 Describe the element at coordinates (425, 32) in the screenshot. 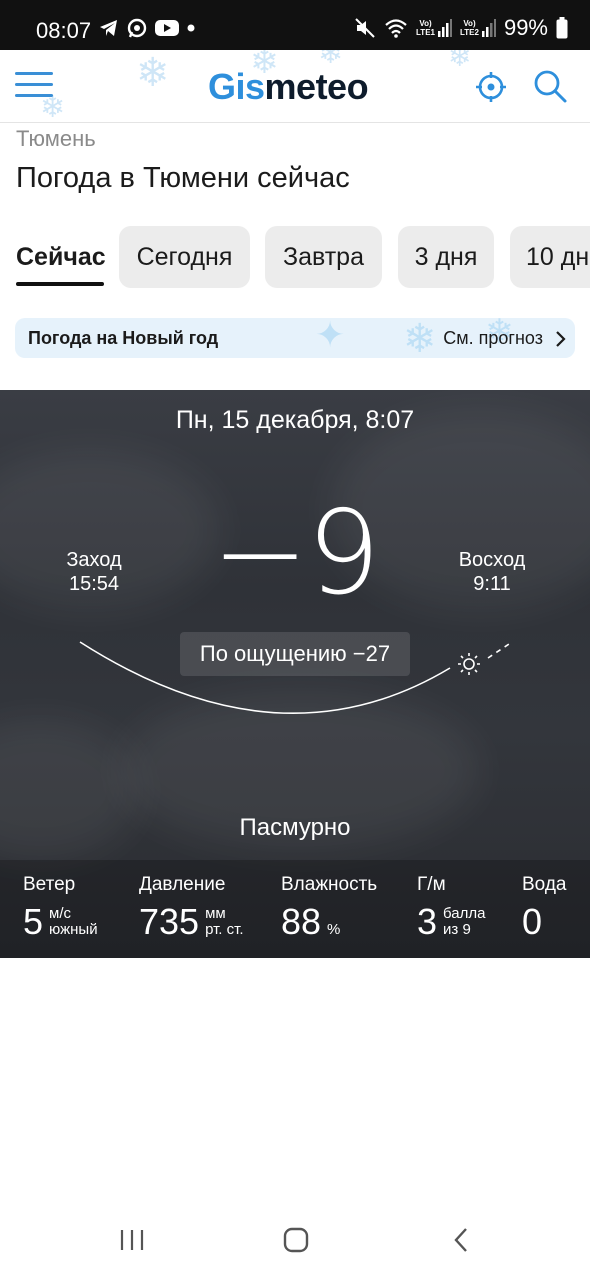

I see `lte1-label: LTE1` at that location.